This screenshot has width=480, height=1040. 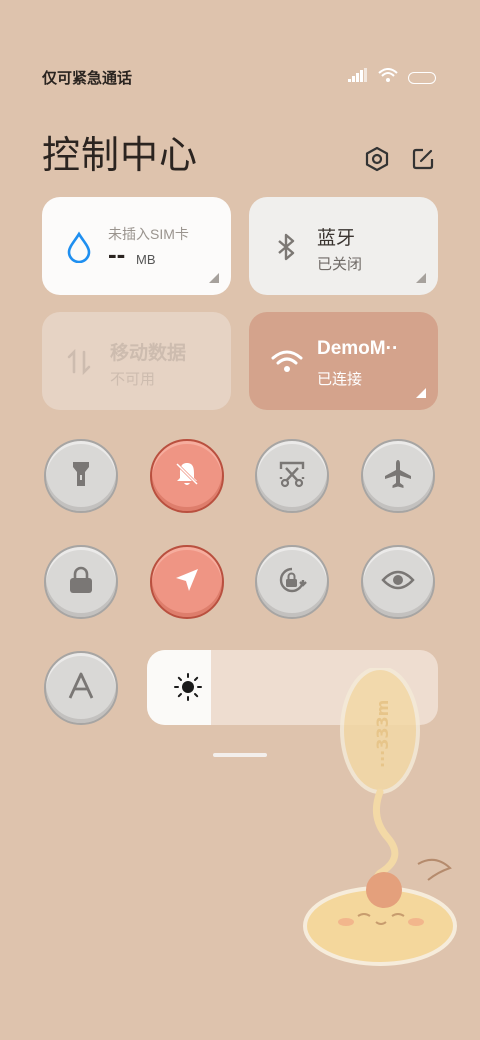 I want to click on location-arrow-icon, so click(x=187, y=582).